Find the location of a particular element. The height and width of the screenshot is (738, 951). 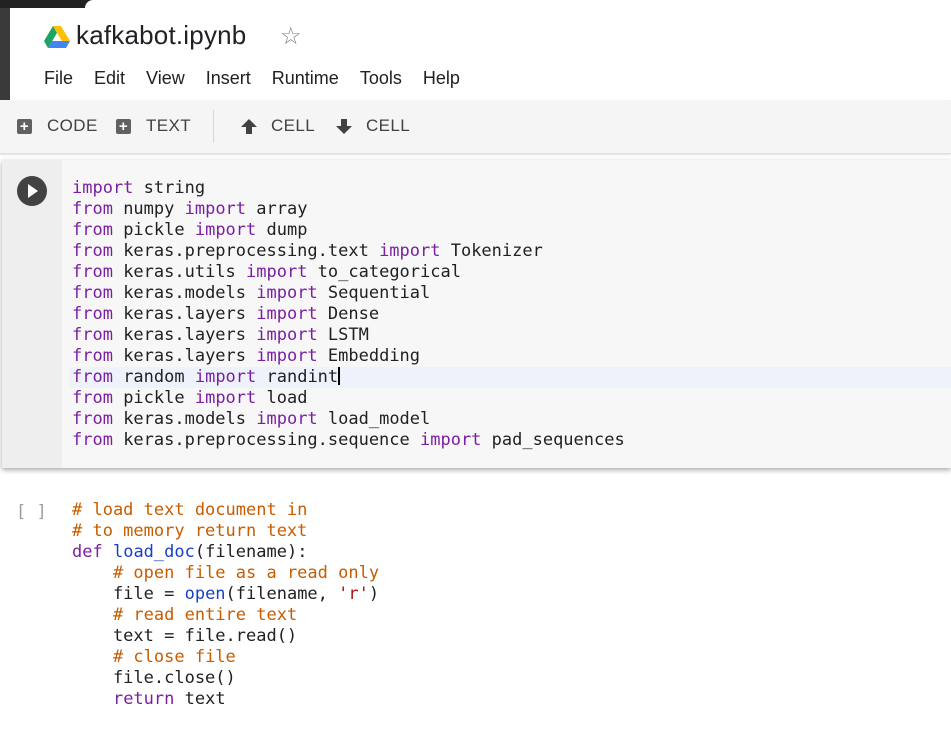

code-token: # open file as a read only is located at coordinates (246, 573).